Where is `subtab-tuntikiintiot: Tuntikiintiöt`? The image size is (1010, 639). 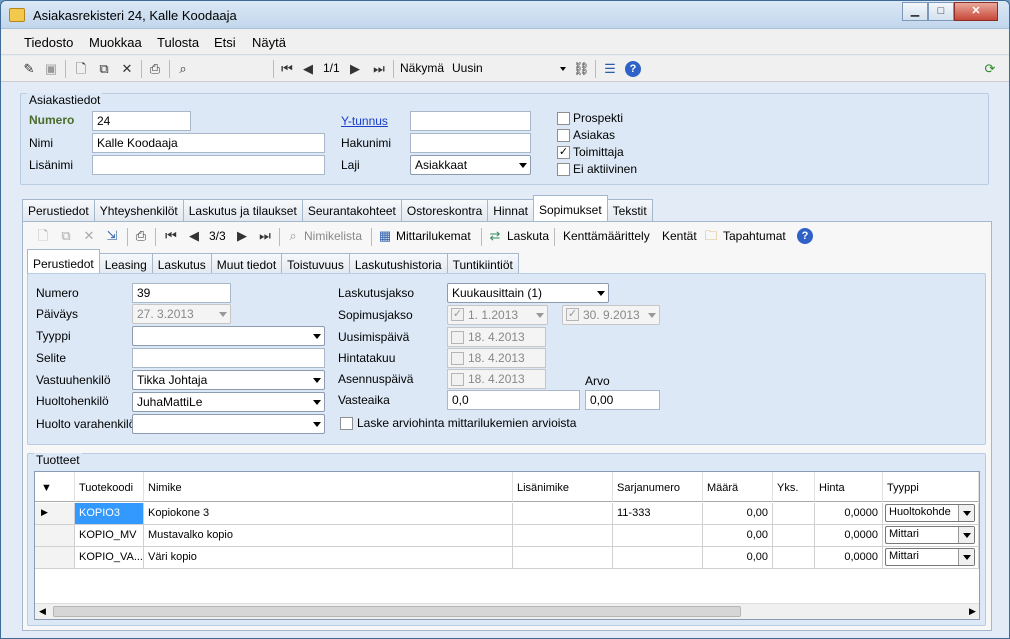 subtab-tuntikiintiot: Tuntikiintiöt is located at coordinates (482, 264).